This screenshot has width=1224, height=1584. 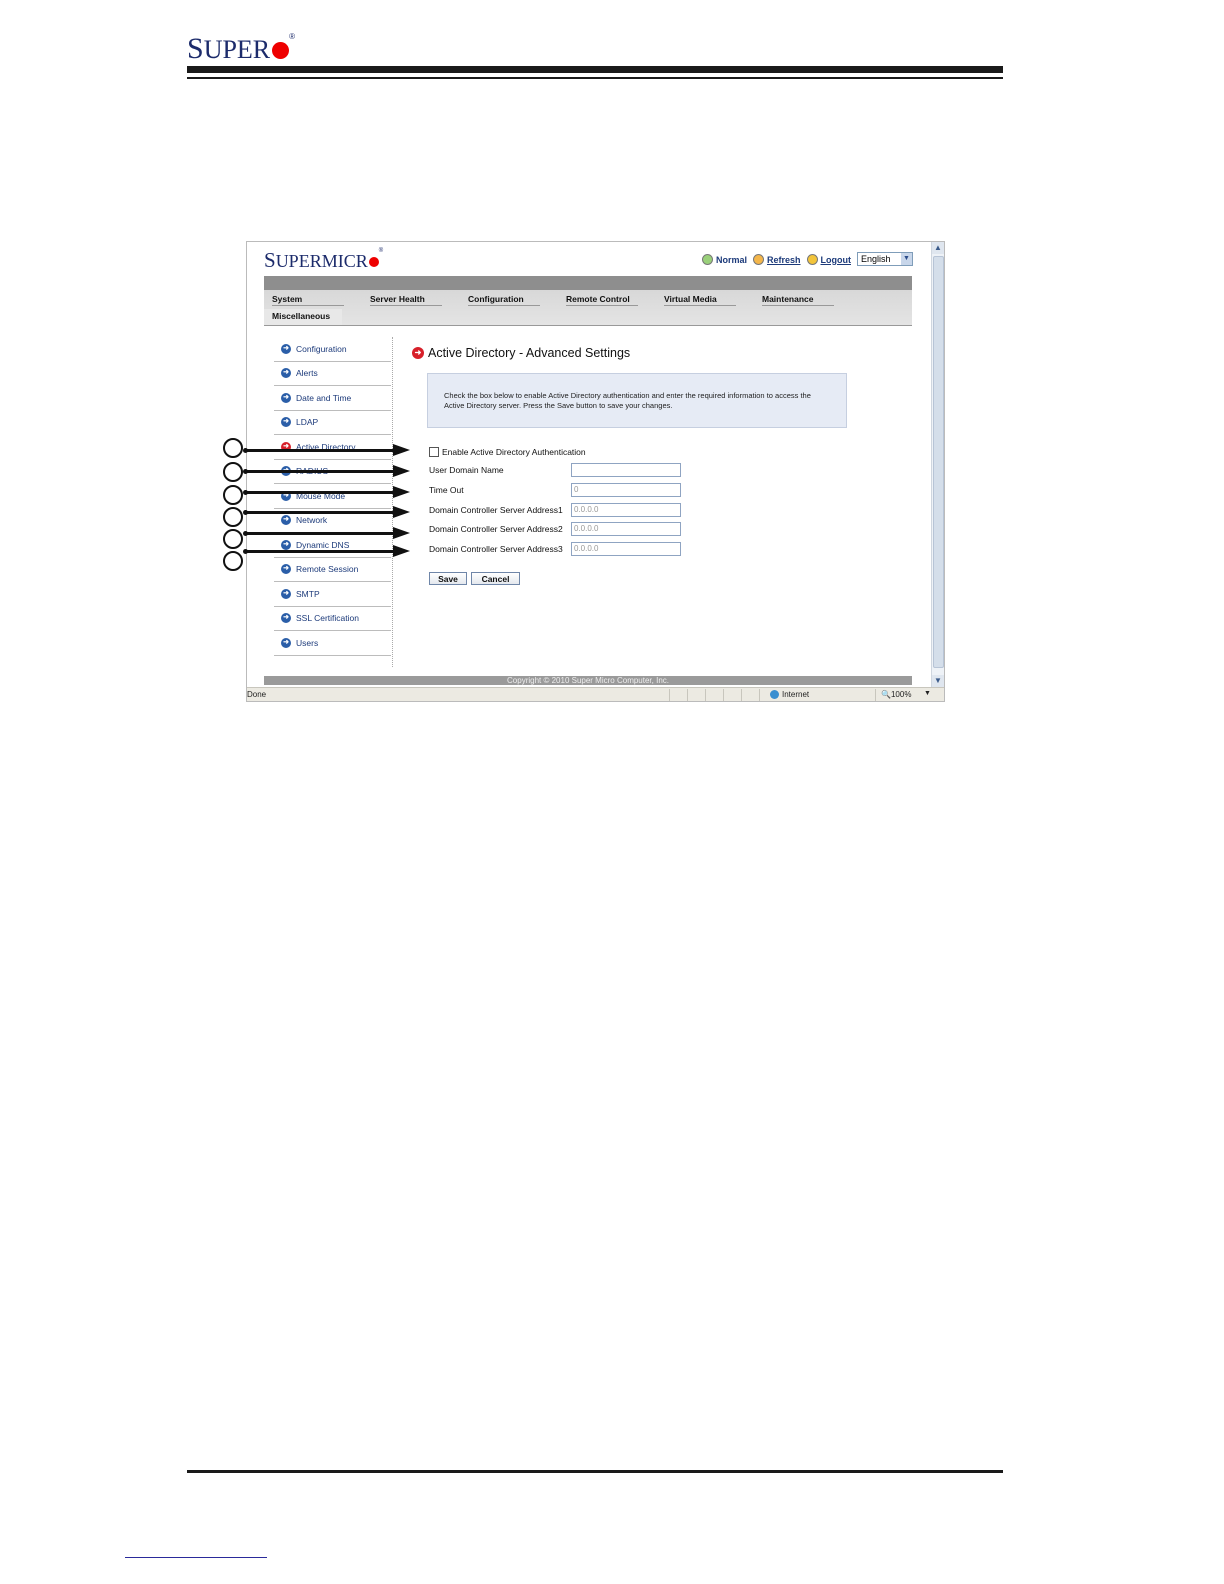 I want to click on tab-label: Server Health, so click(x=406, y=300).